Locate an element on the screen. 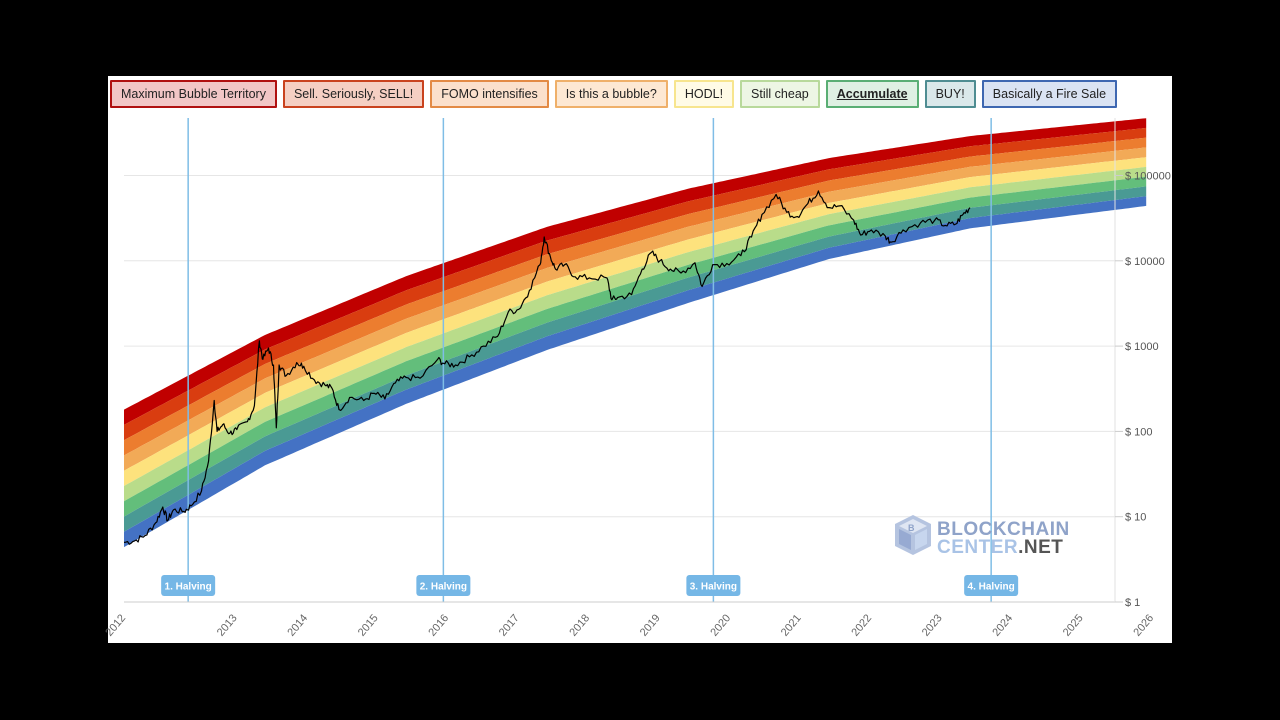  y-tick-label: $ 1000 is located at coordinates (1142, 347).